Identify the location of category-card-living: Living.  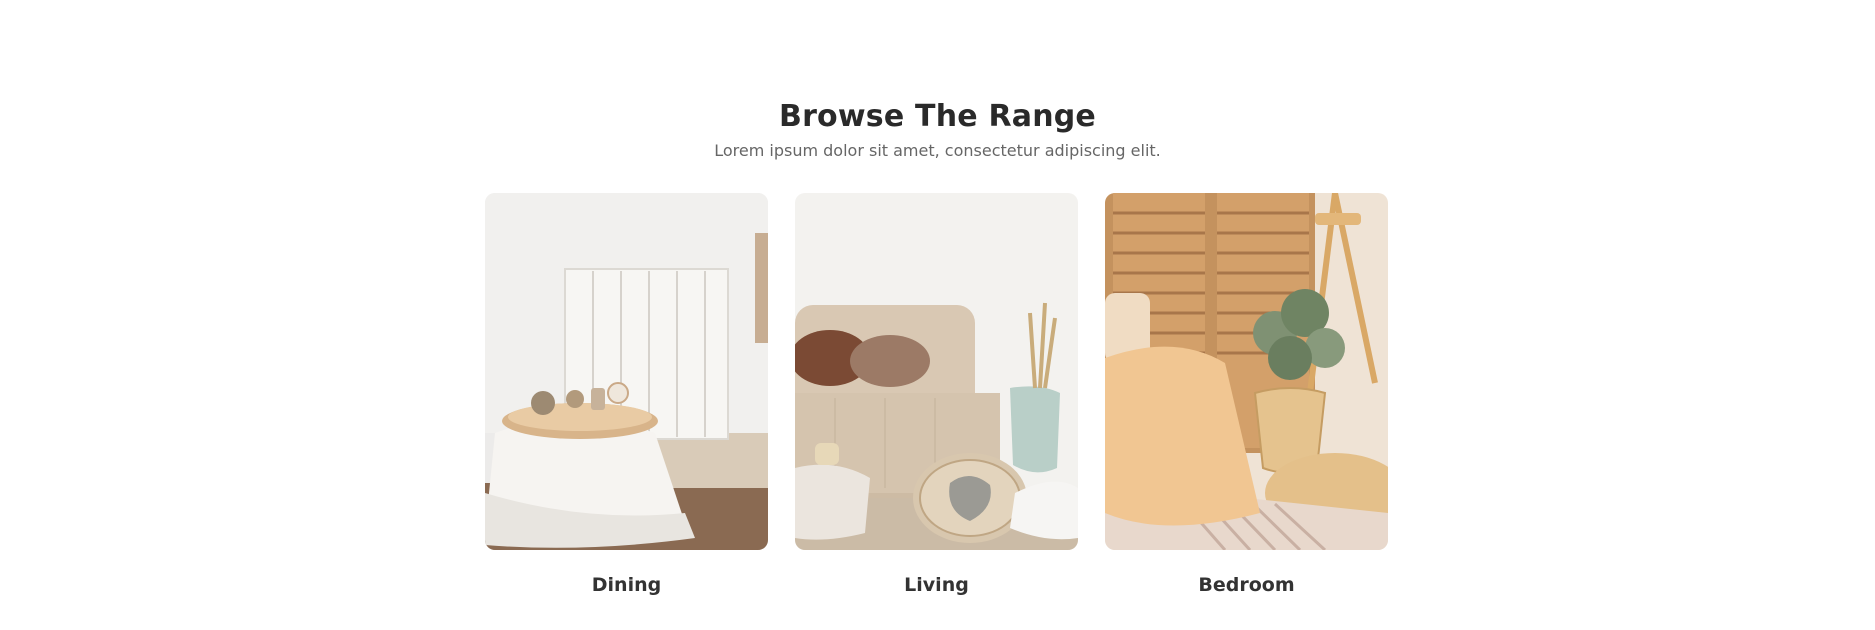
(936, 395).